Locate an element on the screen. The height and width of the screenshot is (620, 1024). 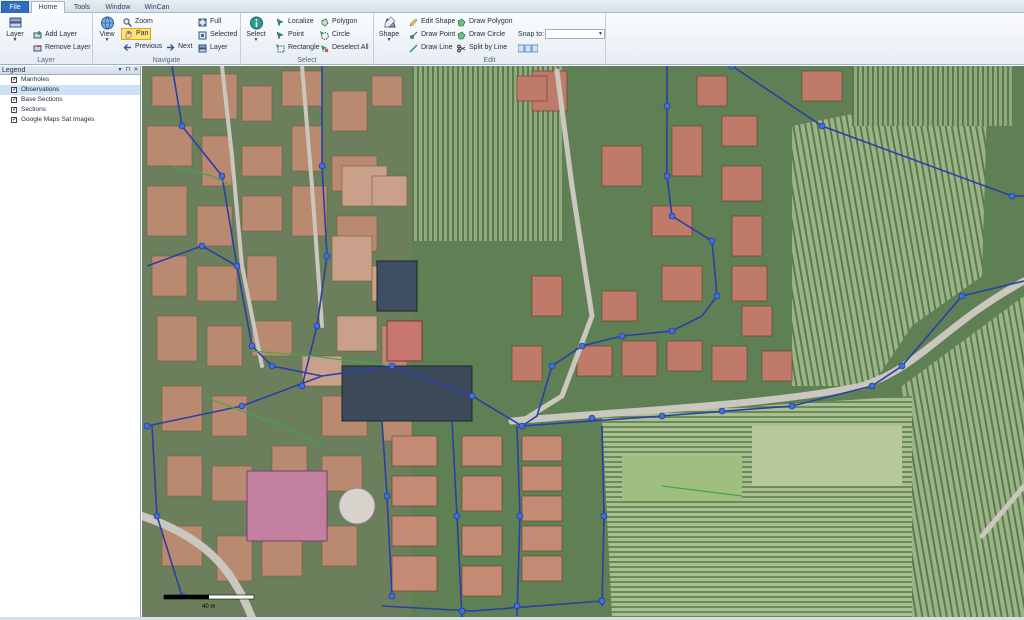
split-by-line-label: Split by Line is located at coordinates (488, 47).